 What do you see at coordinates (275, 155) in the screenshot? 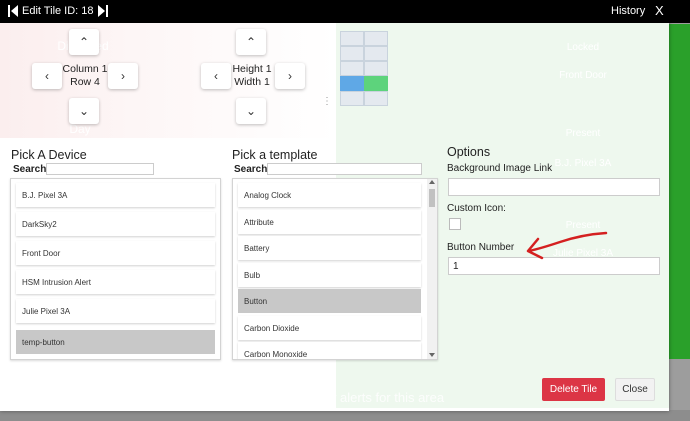
I see `template-picker-title: Pick a template` at bounding box center [275, 155].